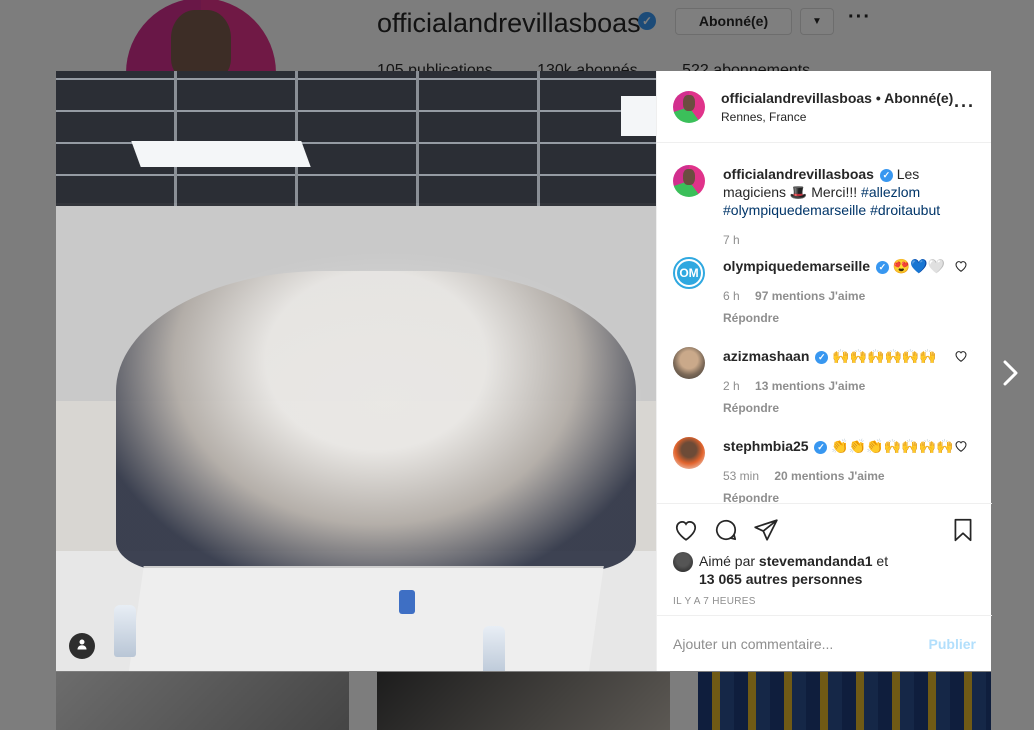  I want to click on comment-likes: 20 mentions J'aime, so click(829, 476).